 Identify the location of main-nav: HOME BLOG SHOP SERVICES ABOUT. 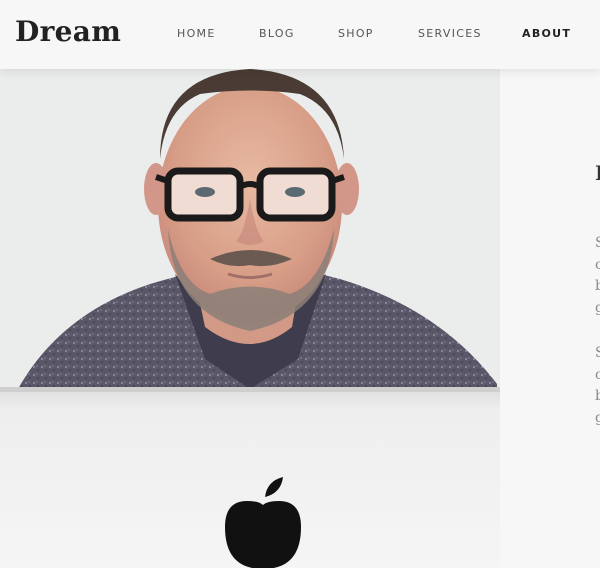
(300, 35).